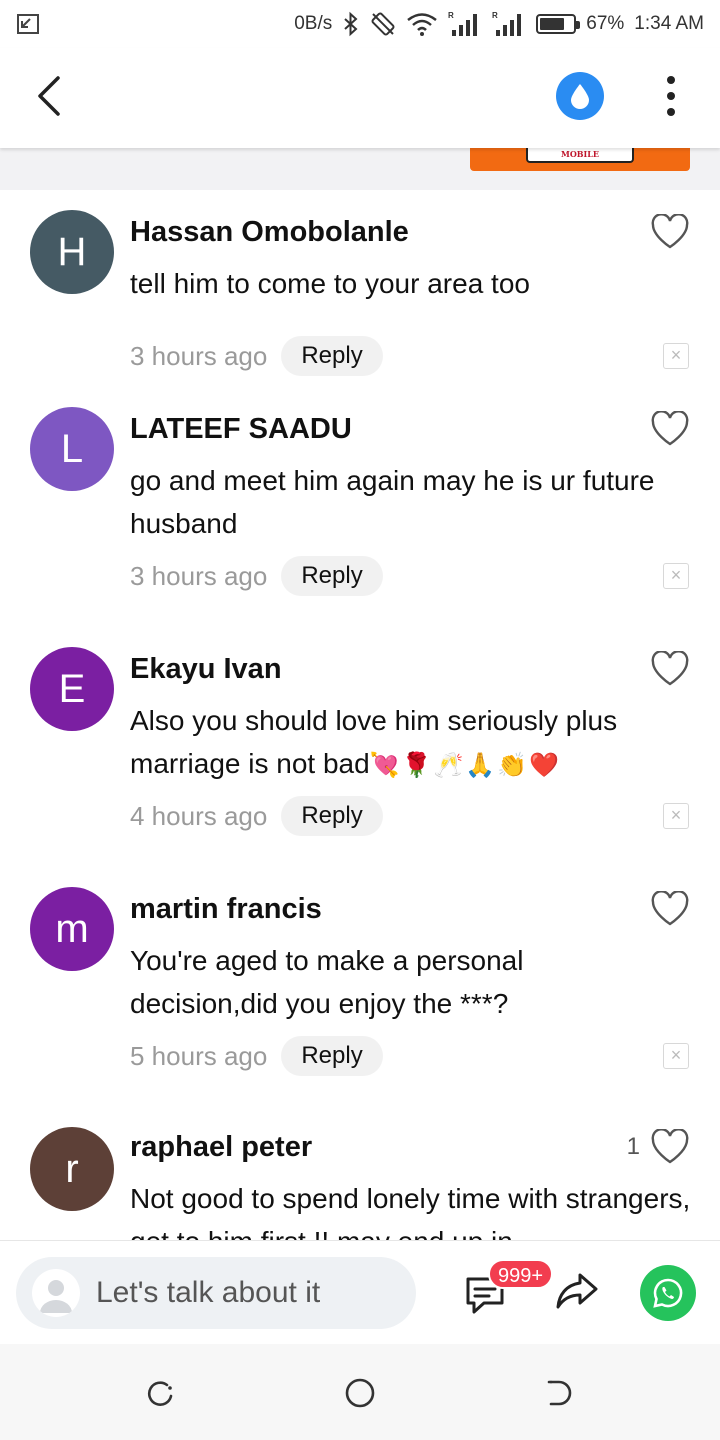 This screenshot has width=720, height=1440. What do you see at coordinates (50, 96) in the screenshot?
I see `chevron-left-icon` at bounding box center [50, 96].